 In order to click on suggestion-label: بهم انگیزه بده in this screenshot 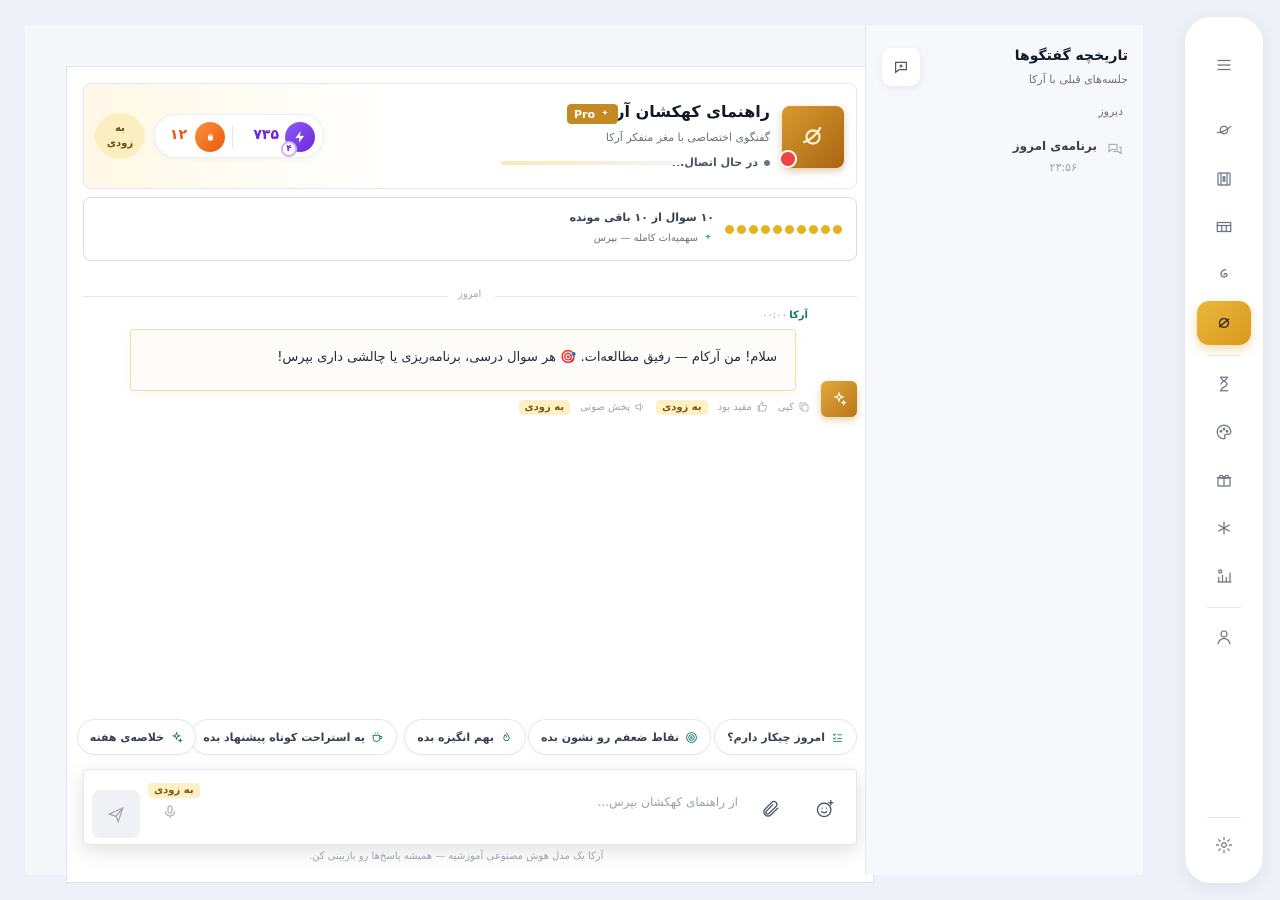, I will do `click(455, 737)`.